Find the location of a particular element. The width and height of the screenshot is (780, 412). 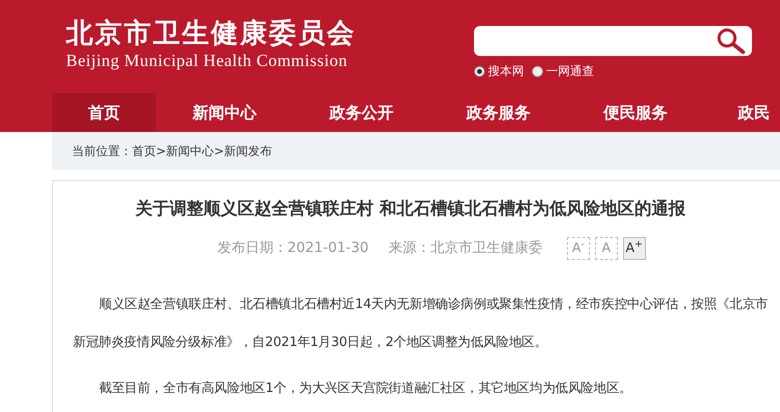

nav-tab: 首页 is located at coordinates (104, 112).